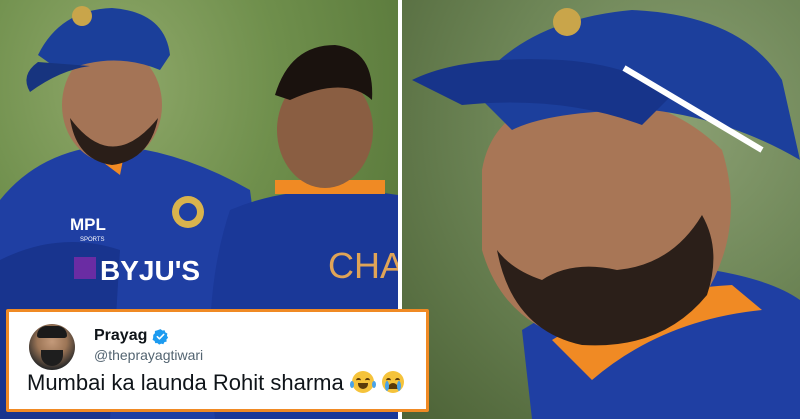  Describe the element at coordinates (363, 265) in the screenshot. I see `player-two-name-text: CHA` at that location.